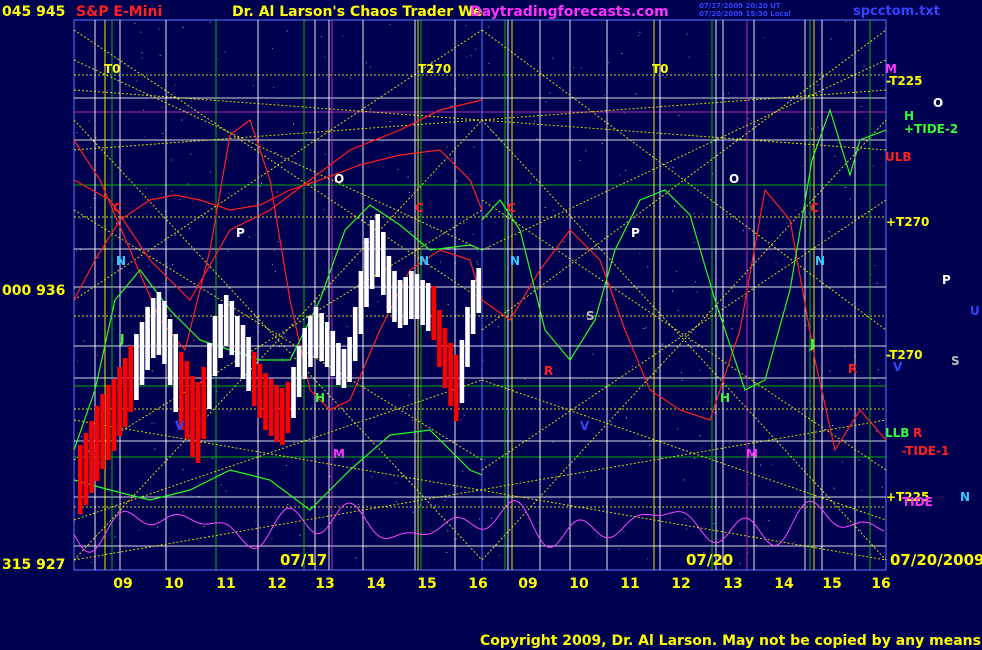 The width and height of the screenshot is (982, 650). Describe the element at coordinates (511, 208) in the screenshot. I see `chart-letter: C` at that location.